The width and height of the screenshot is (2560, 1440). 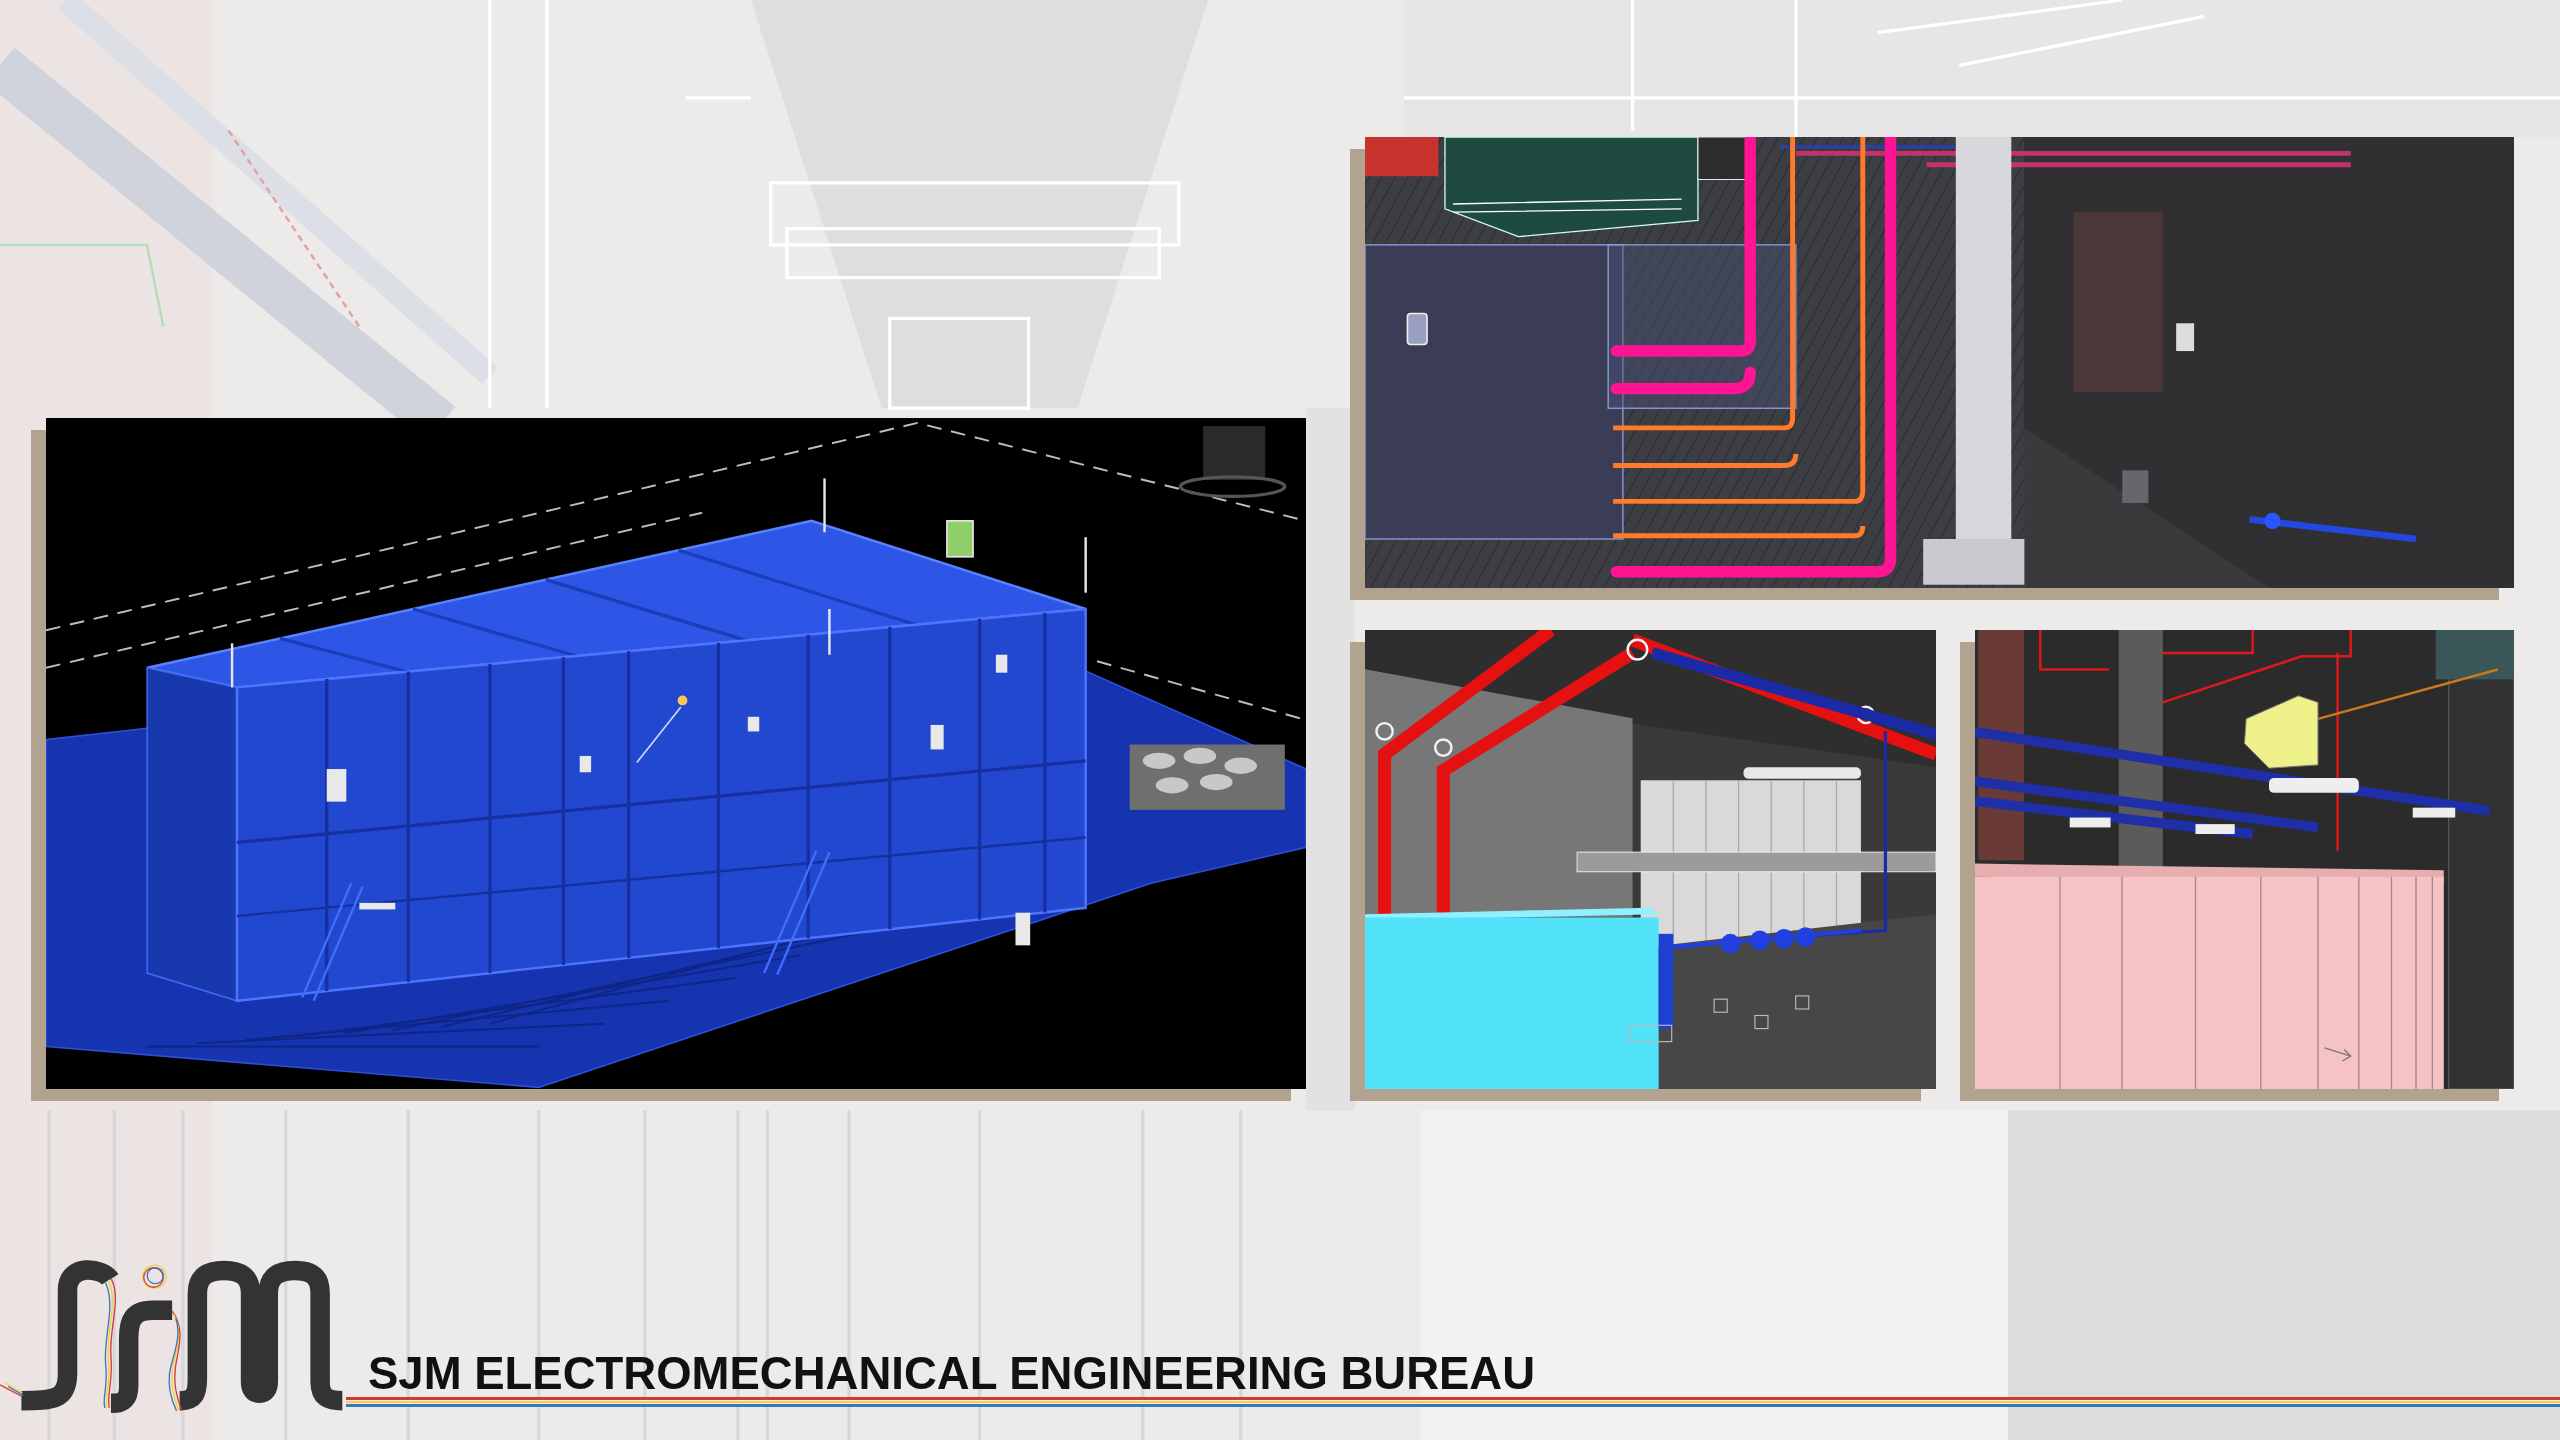 What do you see at coordinates (952, 1373) in the screenshot?
I see `company-name: SJM ELECTROMECHANICAL ENGINEERING BUREAU` at bounding box center [952, 1373].